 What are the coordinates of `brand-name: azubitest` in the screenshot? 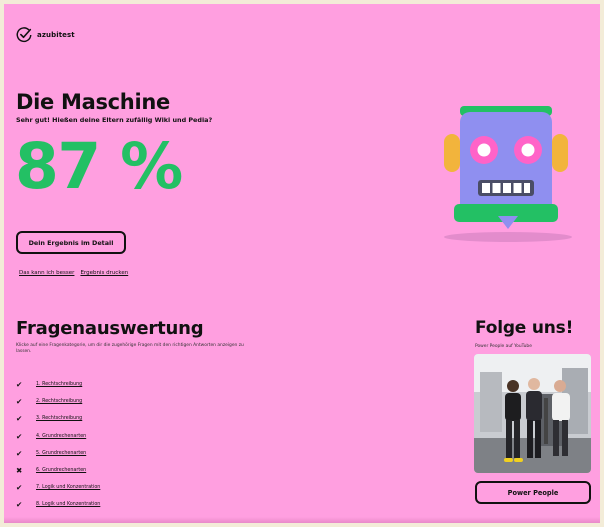 It's located at (56, 35).